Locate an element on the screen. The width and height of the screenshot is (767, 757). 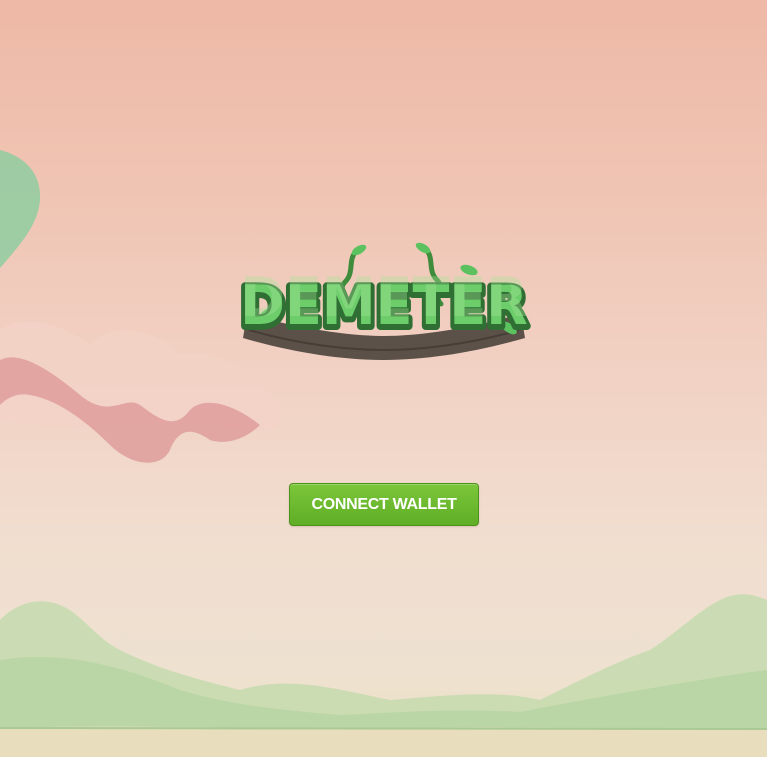
demeter-logo: DEMETER DEMETER DEMETER is located at coordinates (384, 301).